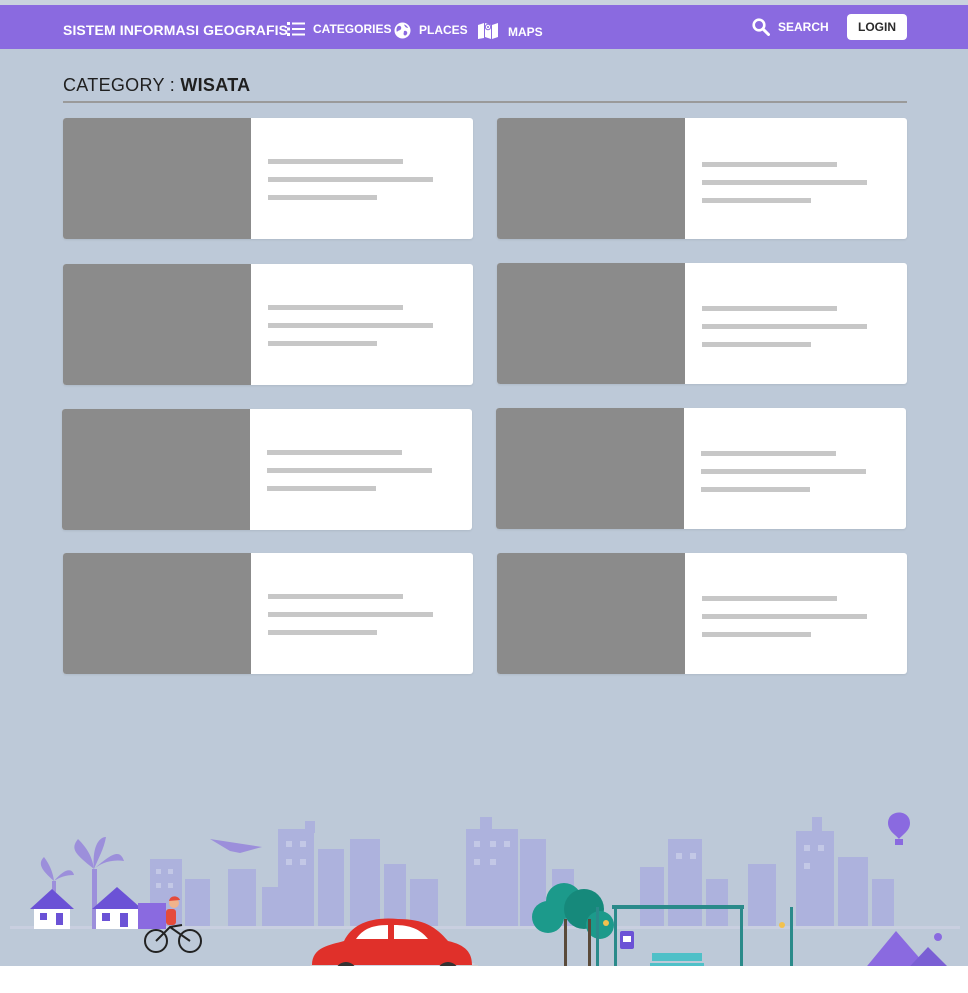 The height and width of the screenshot is (993, 968). I want to click on brand-link: SISTEM INFORMASI GEOGRAFIS, so click(175, 30).